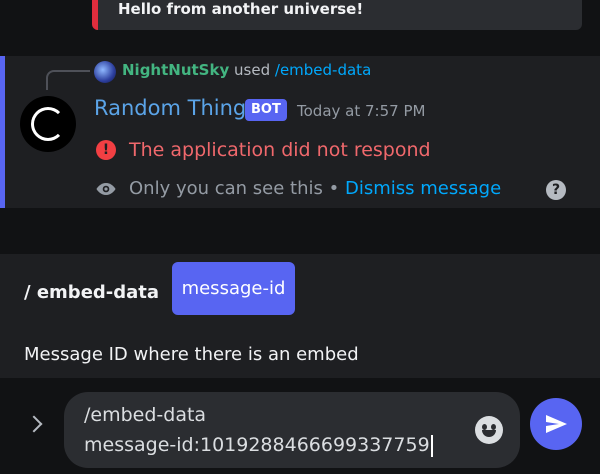 The height and width of the screenshot is (474, 600). What do you see at coordinates (423, 188) in the screenshot?
I see `dismiss-message-link: Dismiss message` at bounding box center [423, 188].